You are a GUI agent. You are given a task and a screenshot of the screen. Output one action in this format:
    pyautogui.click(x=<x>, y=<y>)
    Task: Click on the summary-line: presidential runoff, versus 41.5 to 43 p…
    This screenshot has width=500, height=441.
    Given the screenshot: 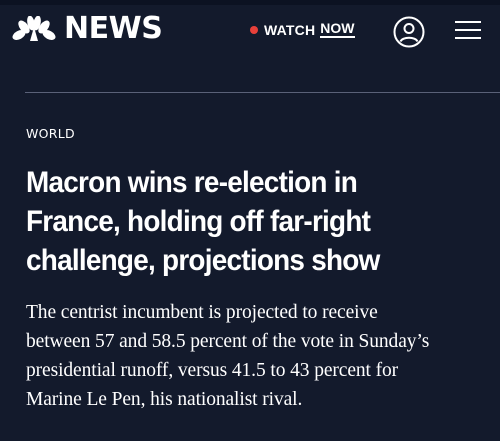 What is the action you would take?
    pyautogui.click(x=212, y=370)
    